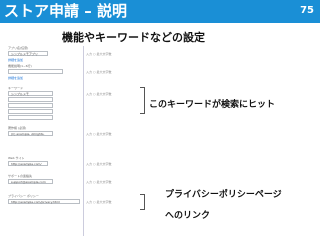  Describe the element at coordinates (16, 158) in the screenshot. I see `field-label-website: Web サイト` at that location.